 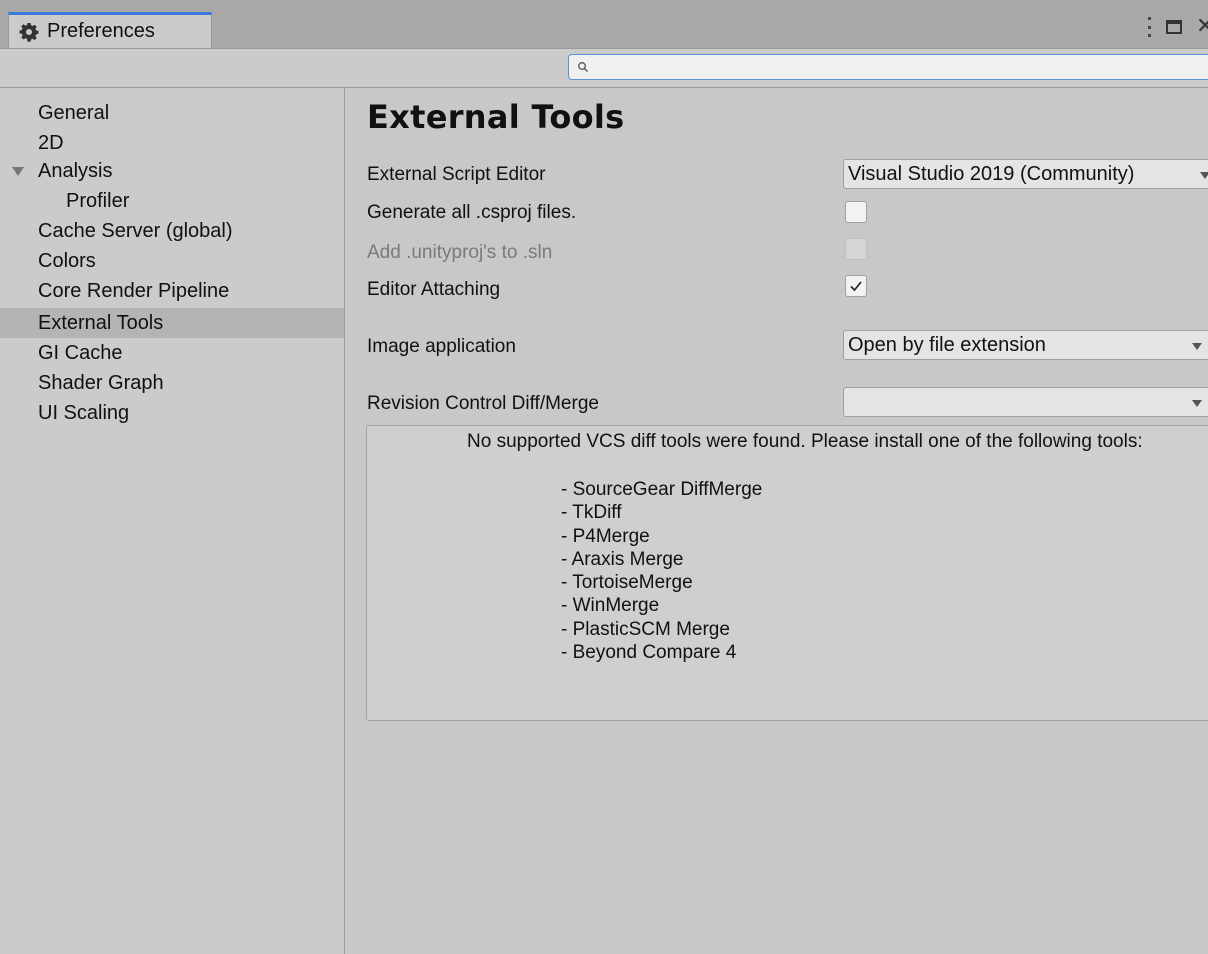 I want to click on sidebar-item-cache-server: Cache Server (global), so click(x=172, y=231).